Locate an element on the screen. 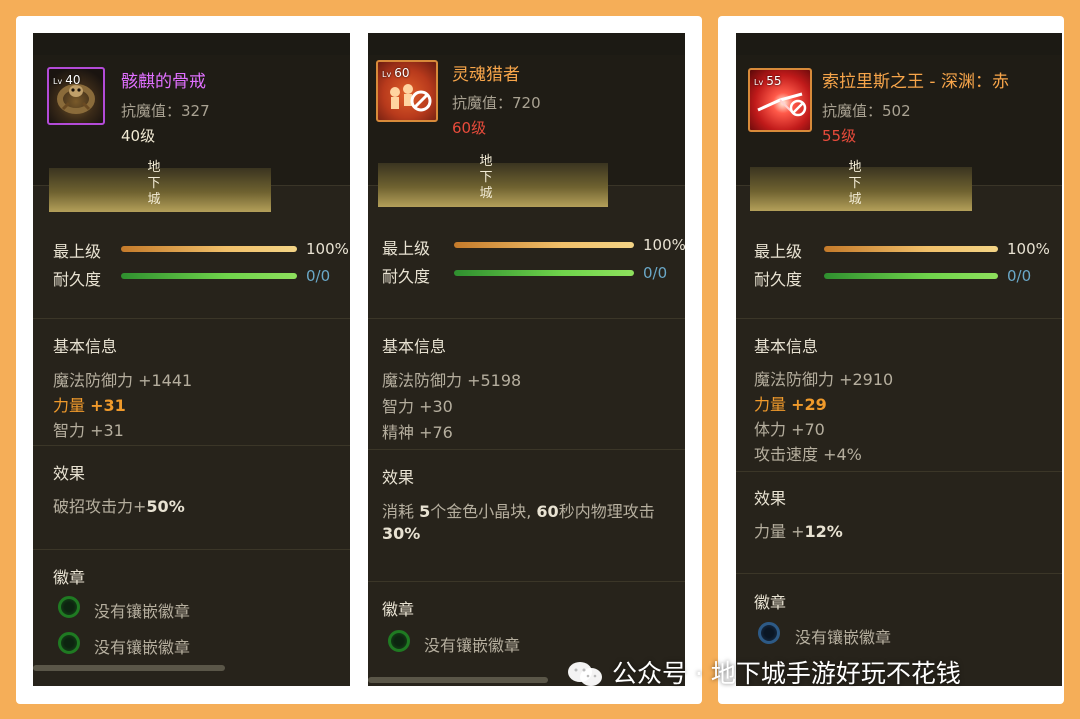  item-level-badge: Lv 60 is located at coordinates (396, 73).